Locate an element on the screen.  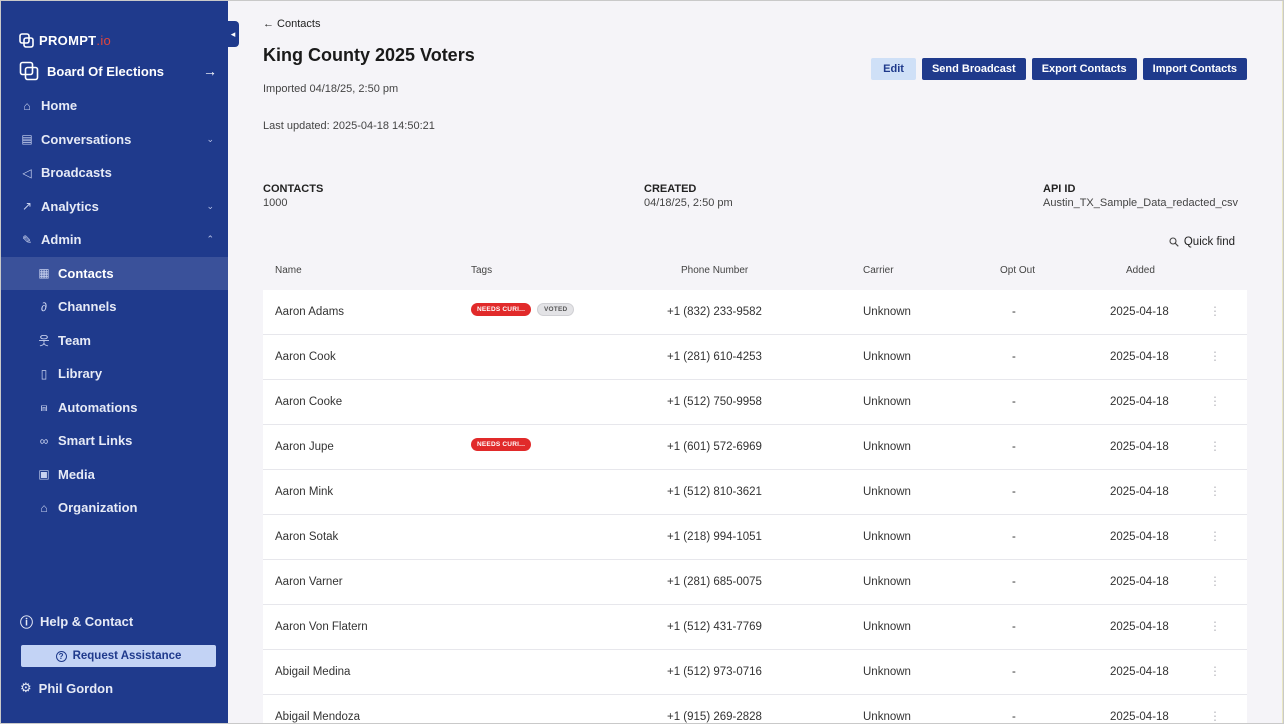
sidebar-item-label: Analytics is located at coordinates (70, 206).